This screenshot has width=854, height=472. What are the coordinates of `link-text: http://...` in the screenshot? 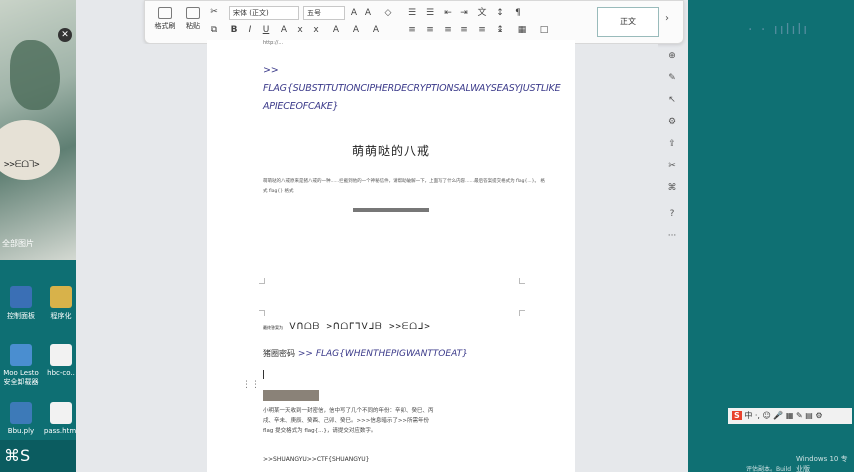 It's located at (273, 43).